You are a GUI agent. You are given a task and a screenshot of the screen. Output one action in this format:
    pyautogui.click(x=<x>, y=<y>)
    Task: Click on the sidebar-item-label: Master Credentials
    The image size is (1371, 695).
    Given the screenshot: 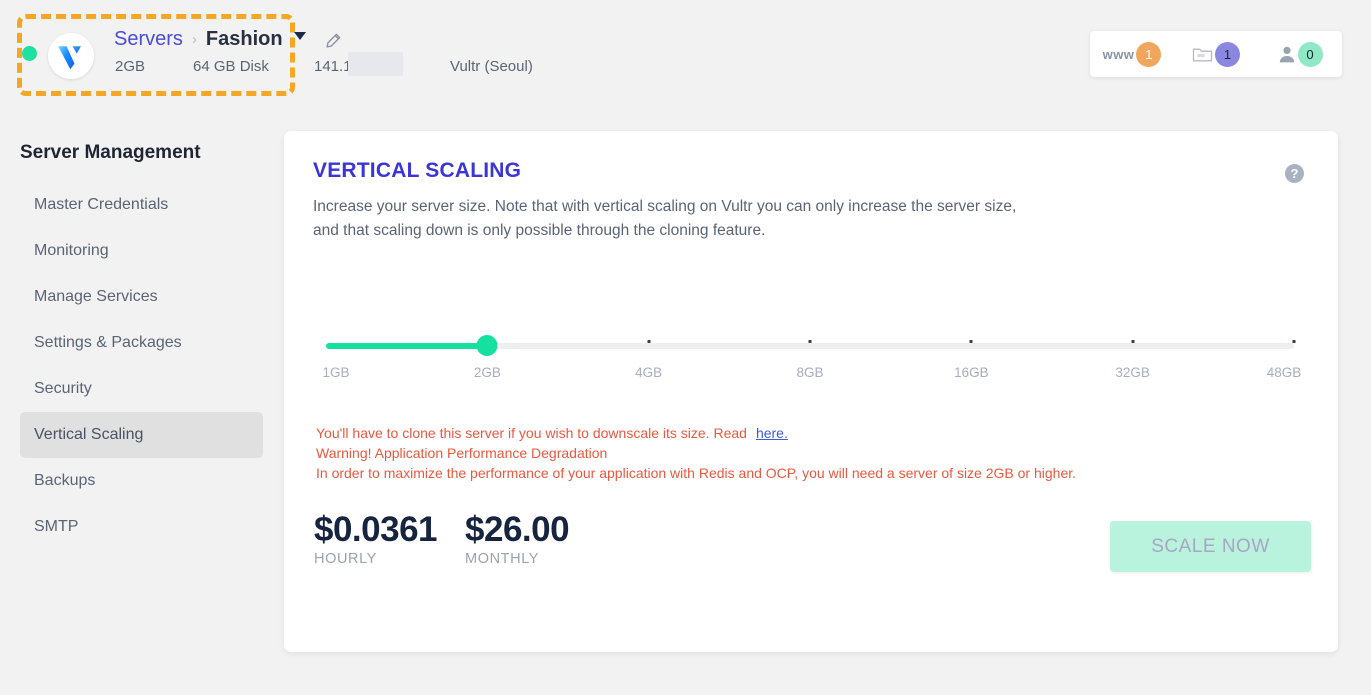 What is the action you would take?
    pyautogui.click(x=101, y=204)
    